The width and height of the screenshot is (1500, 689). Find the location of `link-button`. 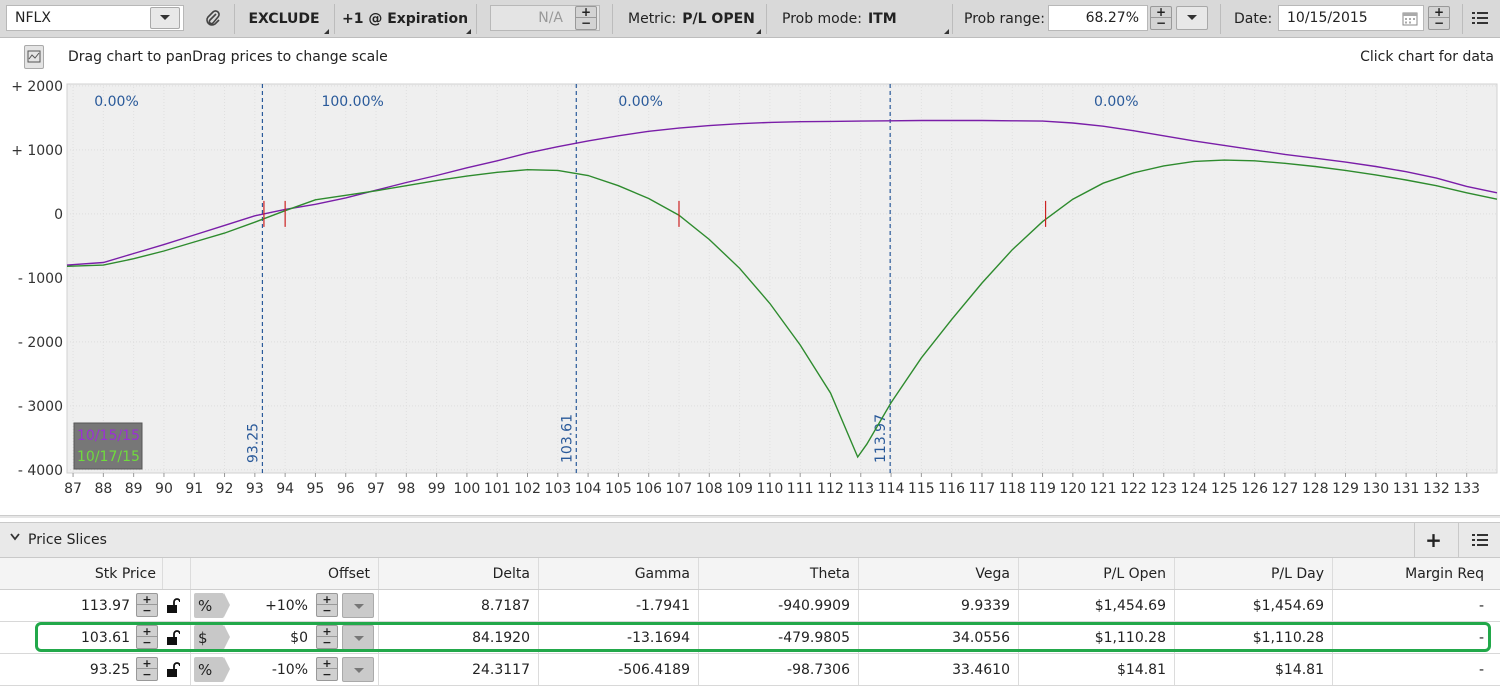

link-button is located at coordinates (213, 18).